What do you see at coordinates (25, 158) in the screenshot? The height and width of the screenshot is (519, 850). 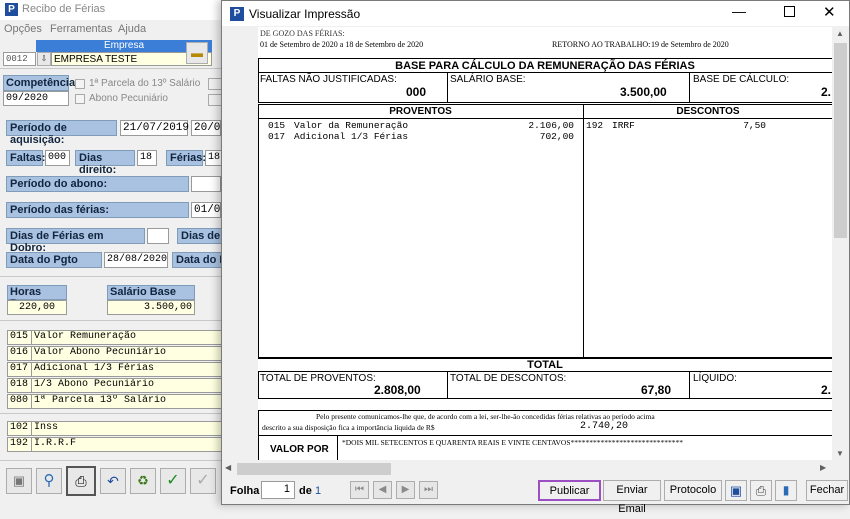 I see `faltas-label: Faltas:` at bounding box center [25, 158].